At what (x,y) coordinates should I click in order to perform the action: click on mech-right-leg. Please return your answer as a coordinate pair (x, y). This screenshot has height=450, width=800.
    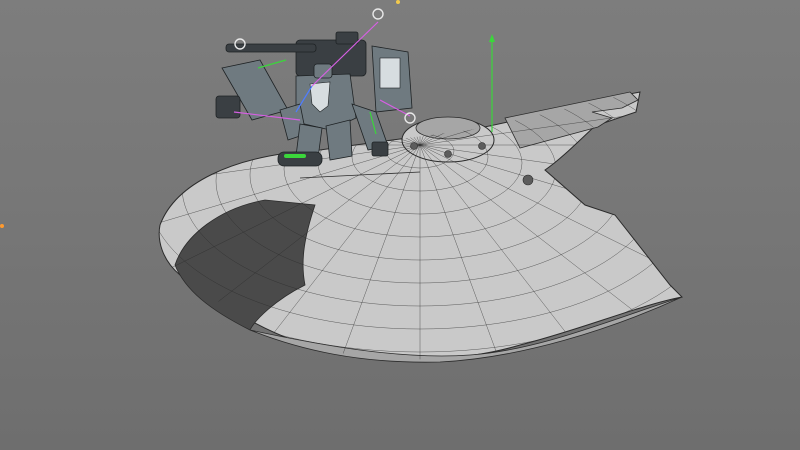
    Looking at the image, I should click on (339, 140).